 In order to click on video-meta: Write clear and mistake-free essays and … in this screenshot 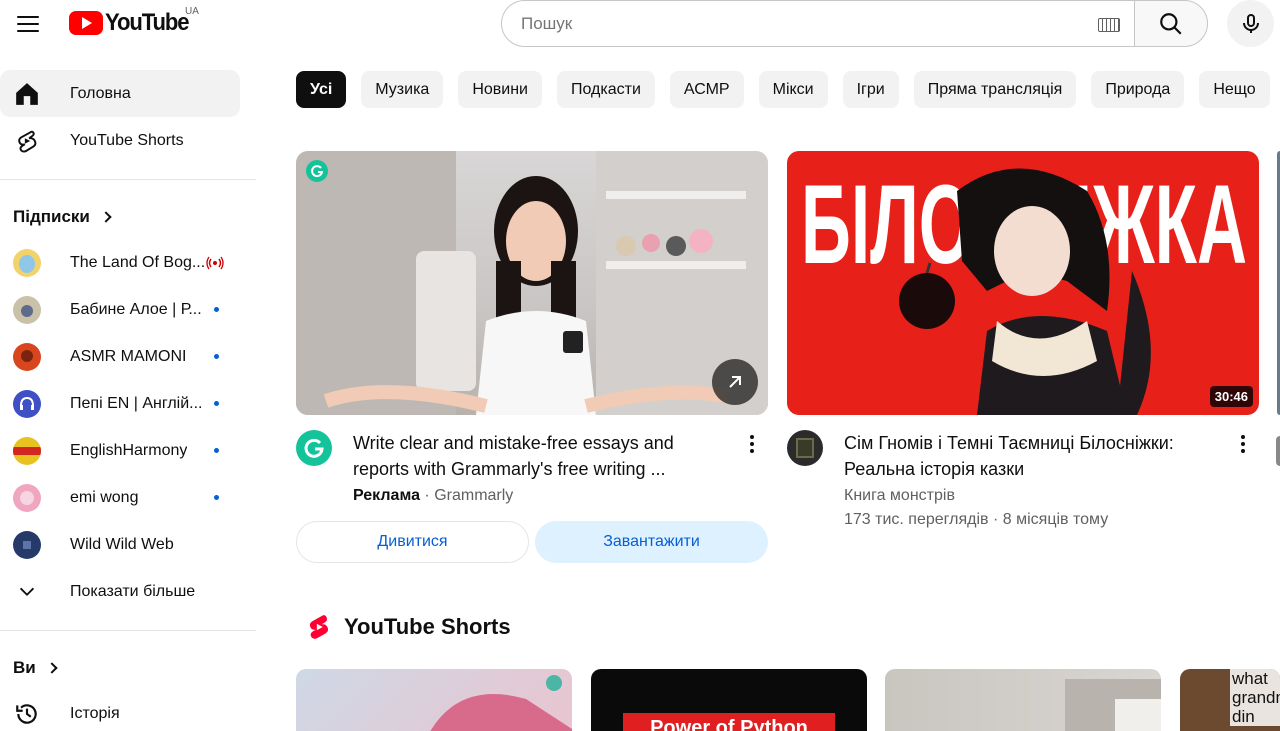, I will do `click(532, 469)`.